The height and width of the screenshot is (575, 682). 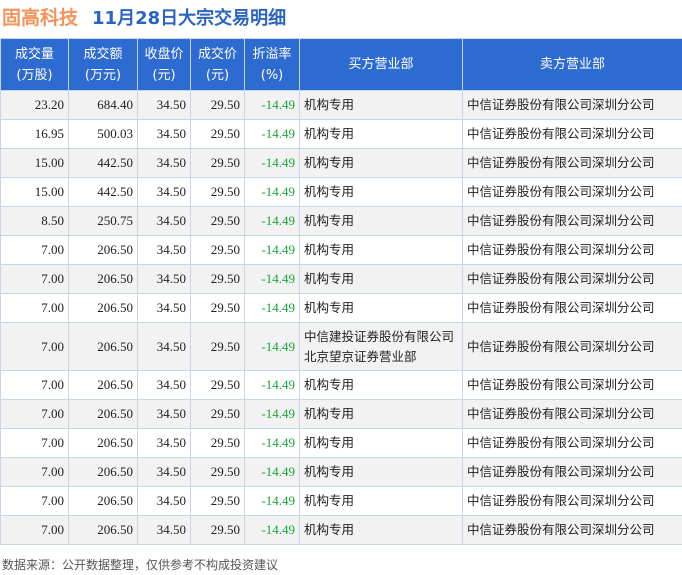 I want to click on header-label: 成交额, so click(x=103, y=54).